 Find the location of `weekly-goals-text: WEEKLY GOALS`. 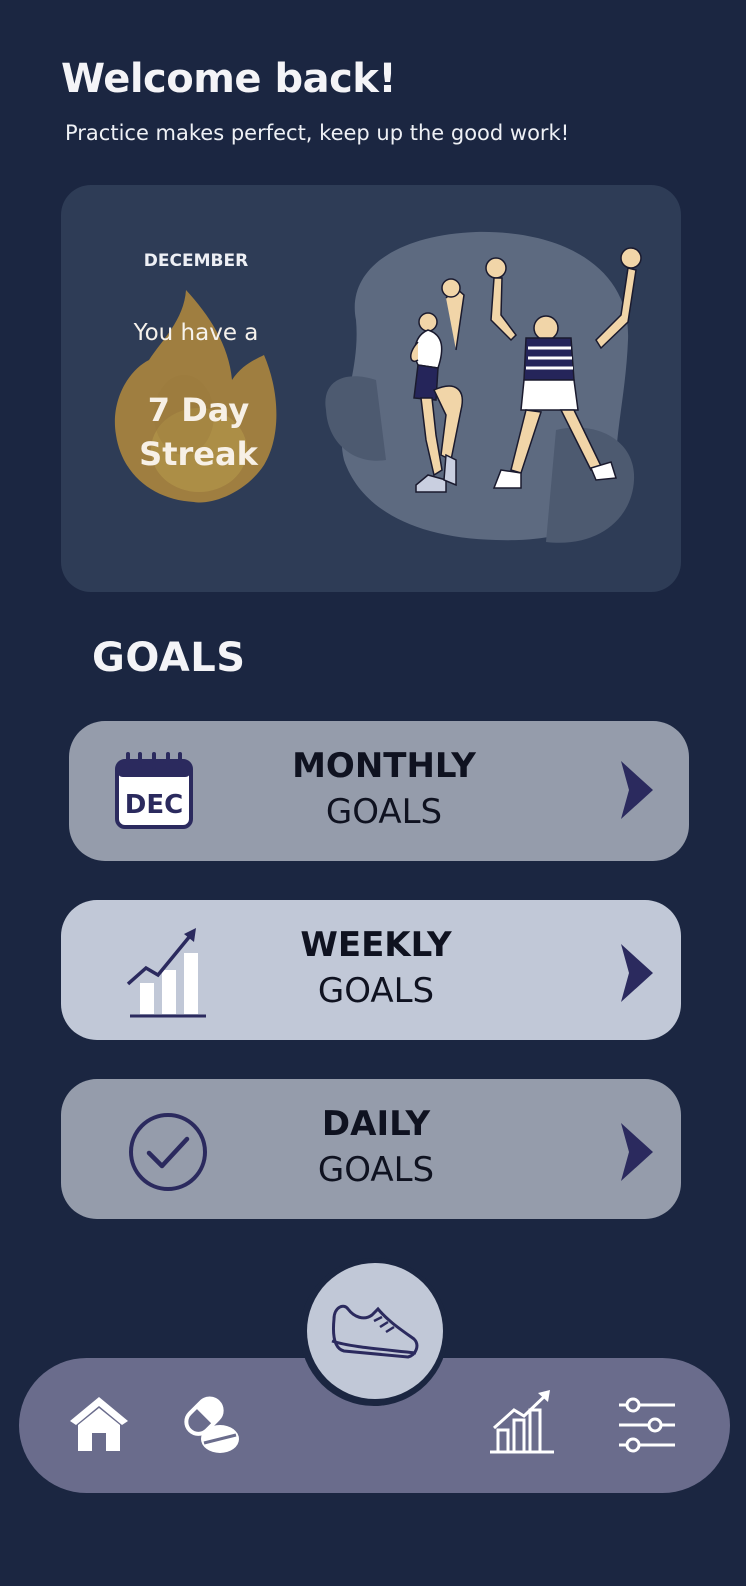

weekly-goals-text: WEEKLY GOALS is located at coordinates (376, 968).